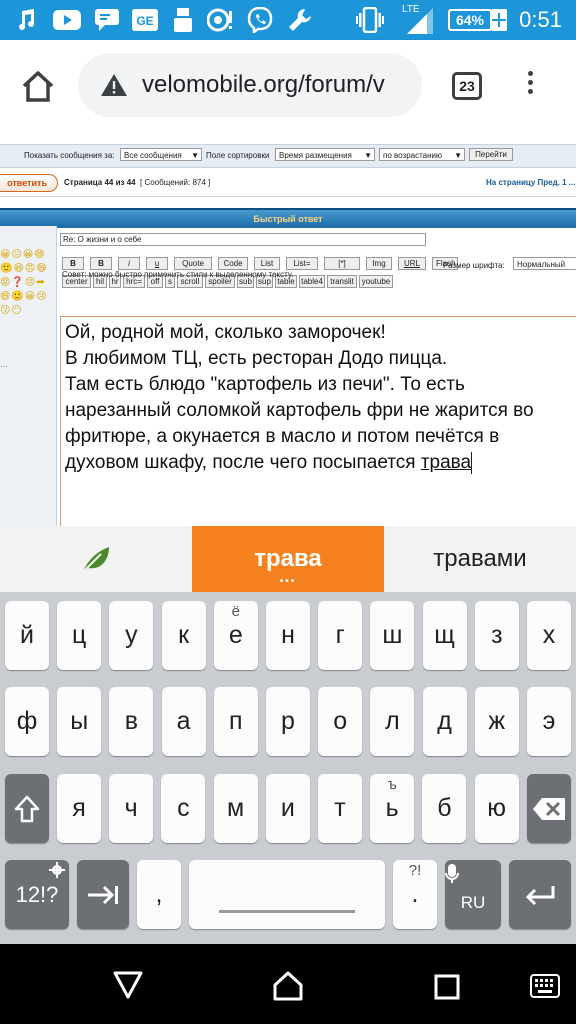  Describe the element at coordinates (467, 86) in the screenshot. I see `tab-switcher-button: 23` at that location.